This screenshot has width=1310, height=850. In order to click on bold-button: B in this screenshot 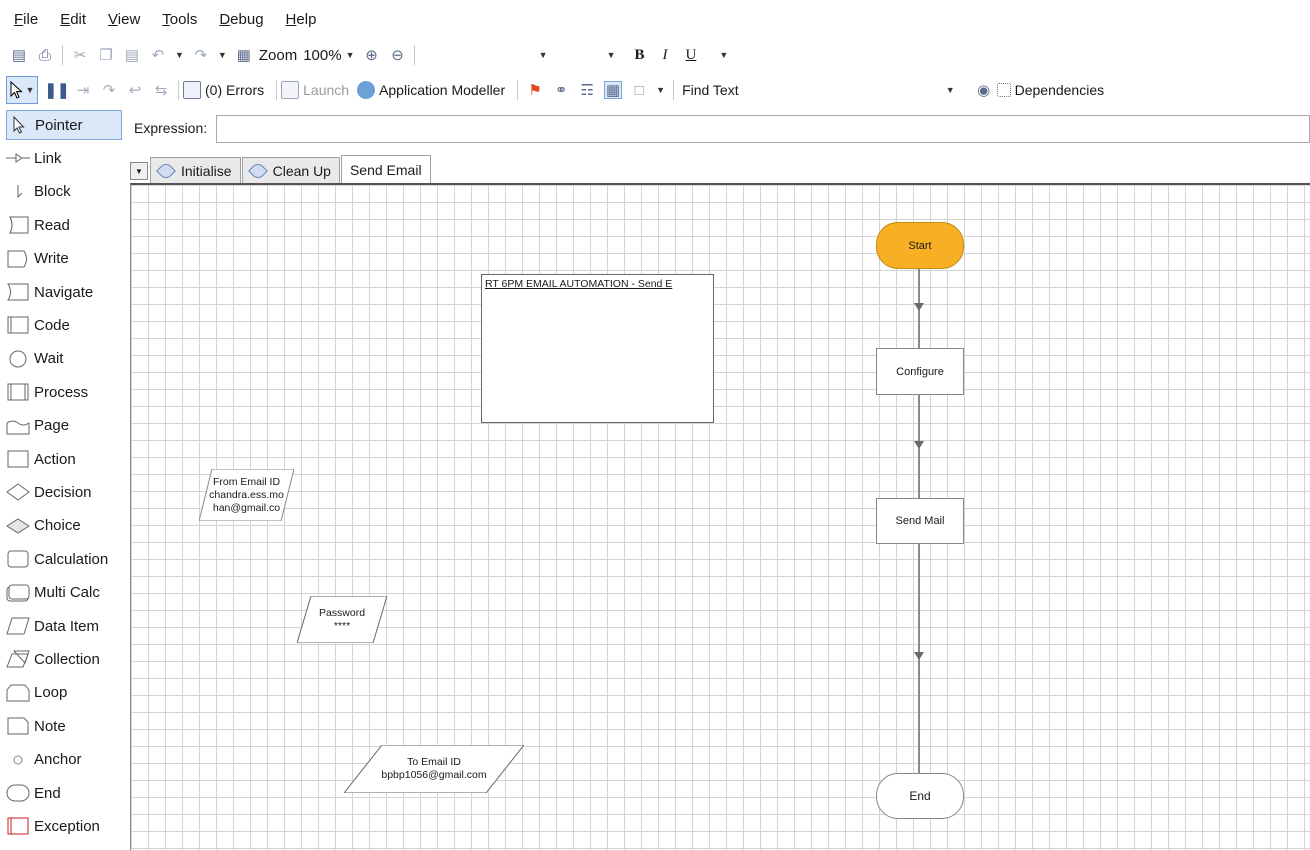, I will do `click(639, 55)`.